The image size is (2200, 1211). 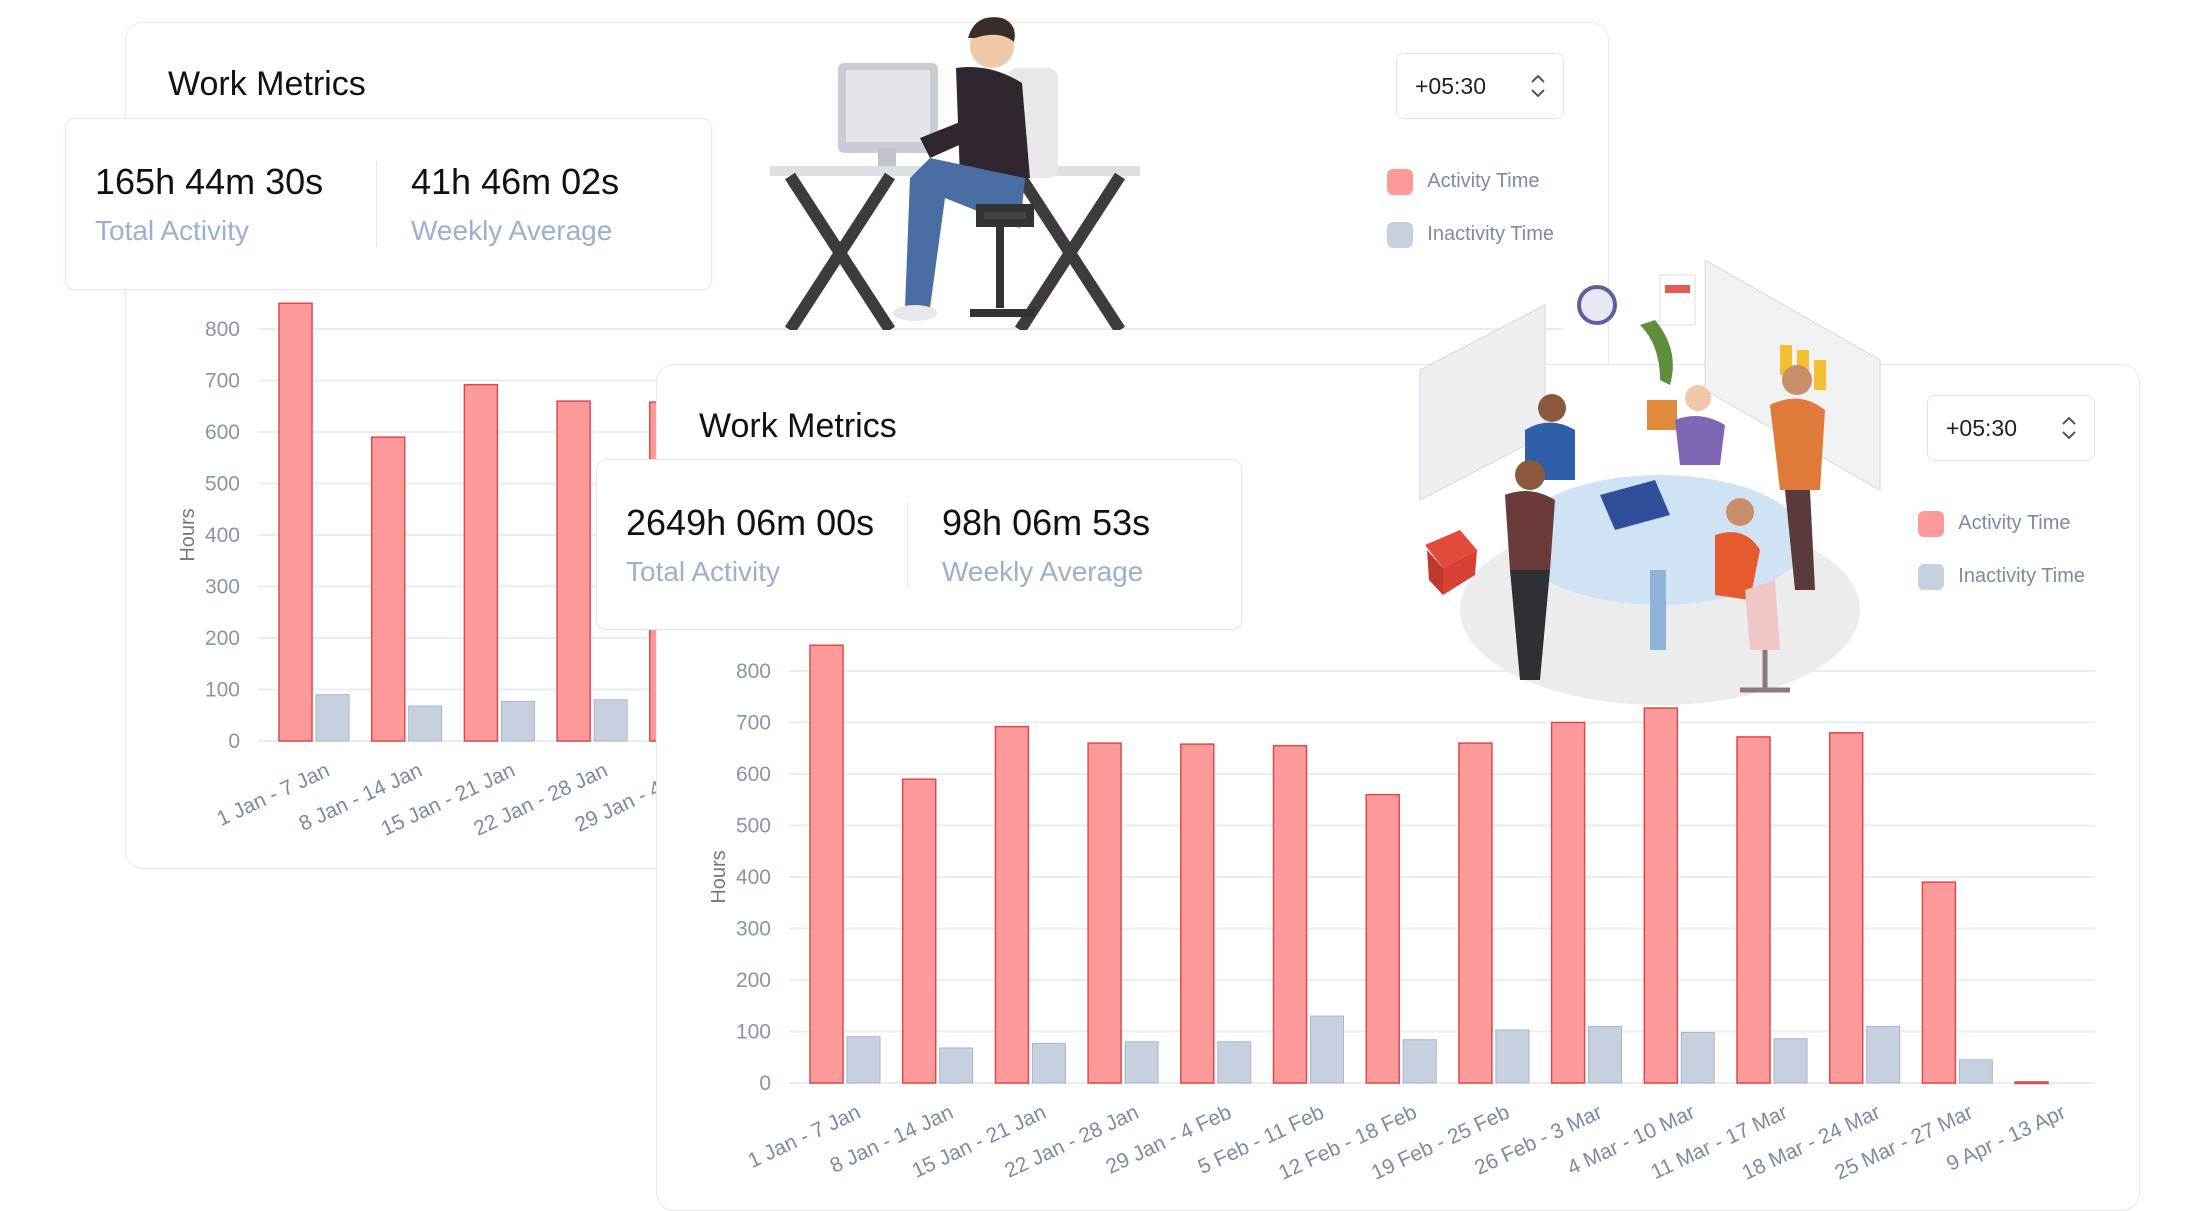 I want to click on stat-value: 165h 44m 30s, so click(x=209, y=181).